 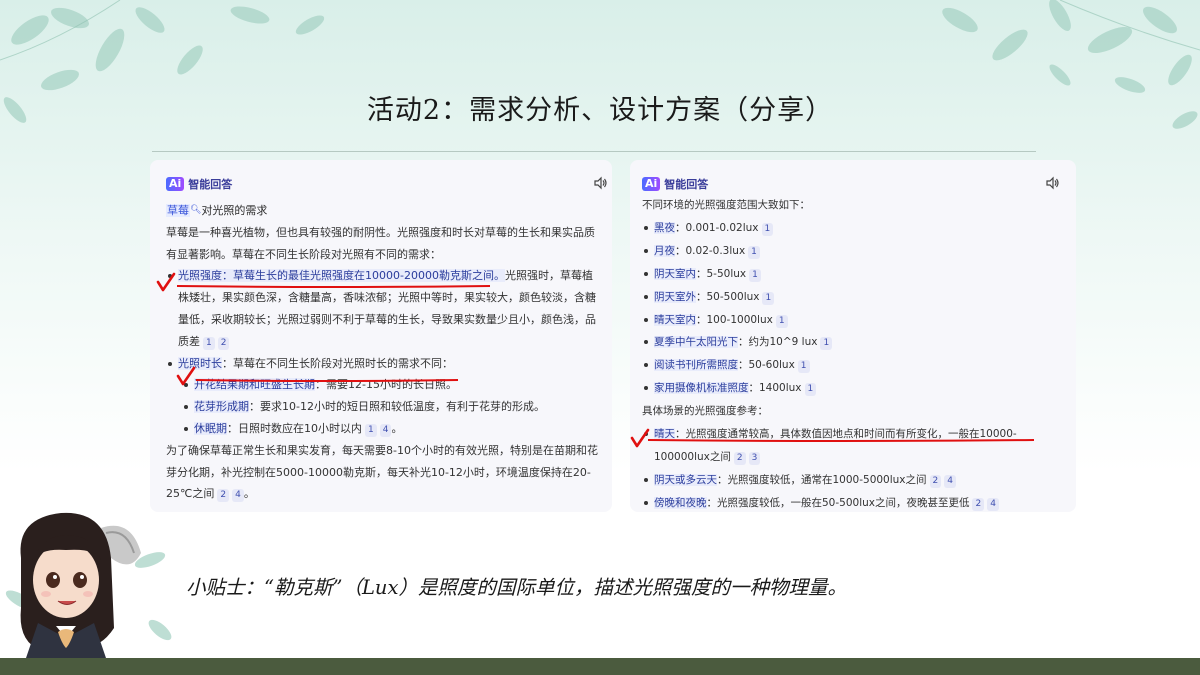 What do you see at coordinates (341, 276) in the screenshot?
I see `light-intensity-head: 光照强度：草莓生长的最佳光照强度在10000-20000勒克斯之间。` at bounding box center [341, 276].